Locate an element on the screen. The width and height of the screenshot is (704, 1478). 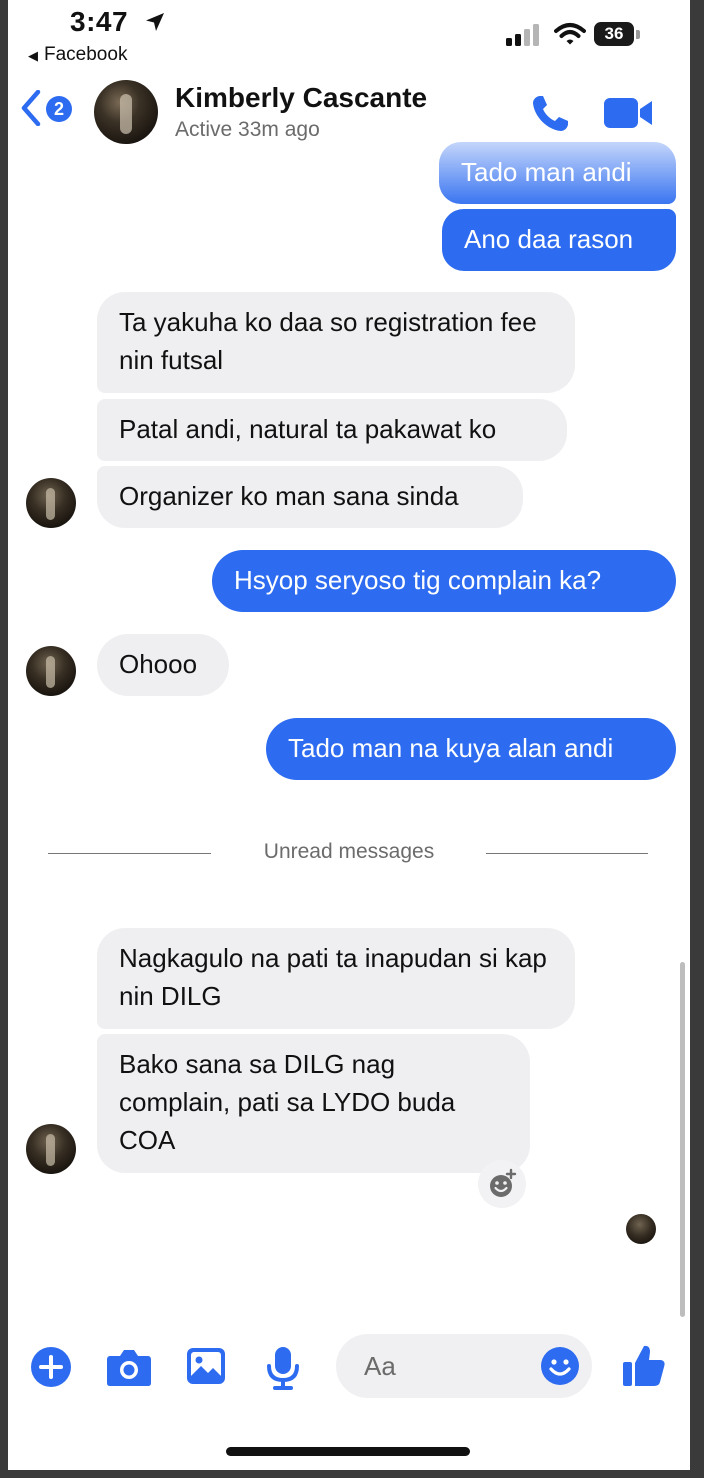
battery-level: 36 is located at coordinates (614, 33).